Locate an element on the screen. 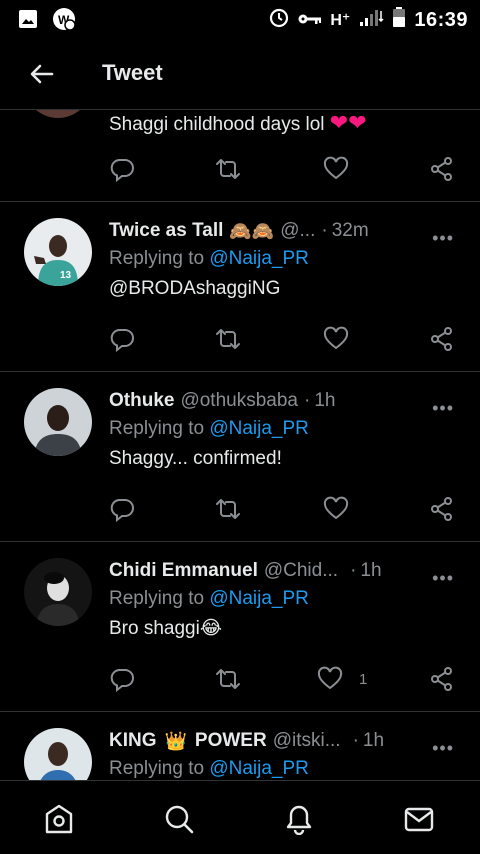 This screenshot has height=854, width=480. display-name: Twice as Tall is located at coordinates (166, 231).